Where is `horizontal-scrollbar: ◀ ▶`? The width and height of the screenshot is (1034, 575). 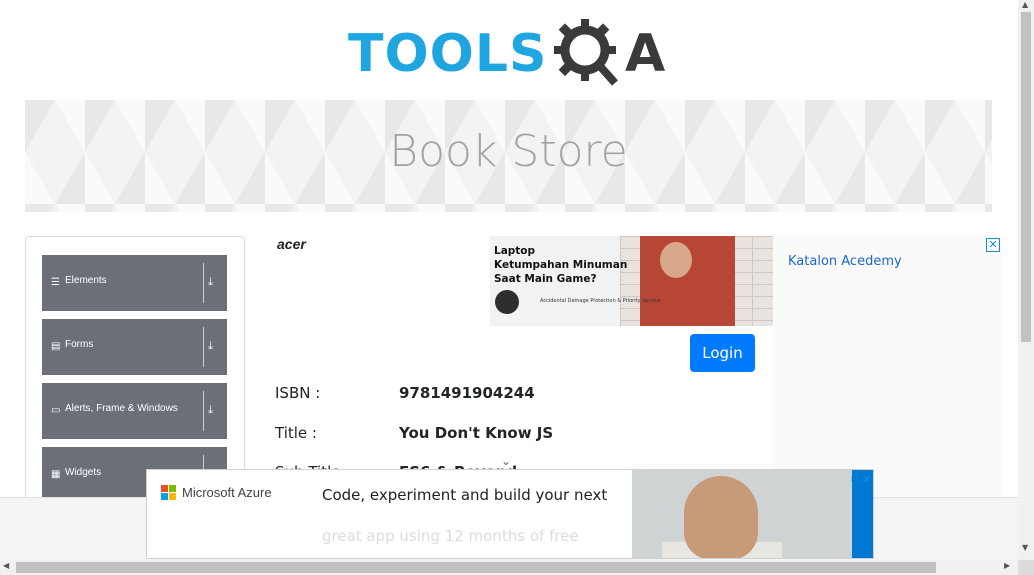
horizontal-scrollbar: ◀ ▶ is located at coordinates (509, 567).